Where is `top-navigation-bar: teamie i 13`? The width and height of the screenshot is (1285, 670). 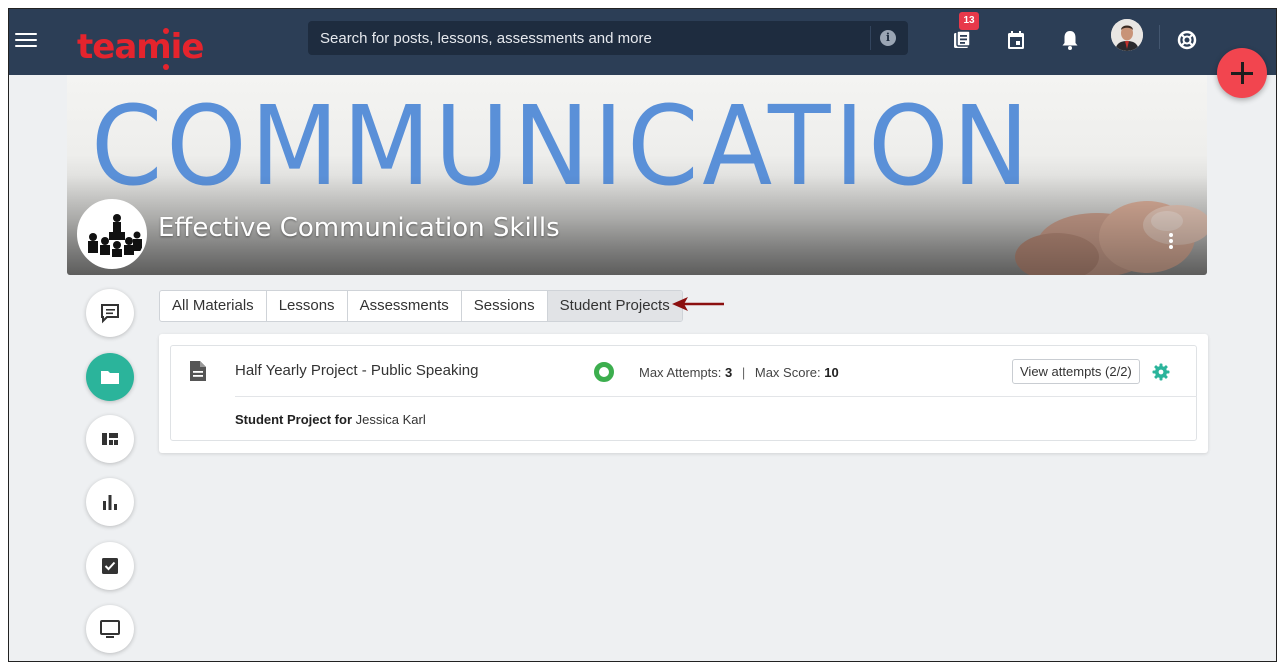 top-navigation-bar: teamie i 13 is located at coordinates (642, 42).